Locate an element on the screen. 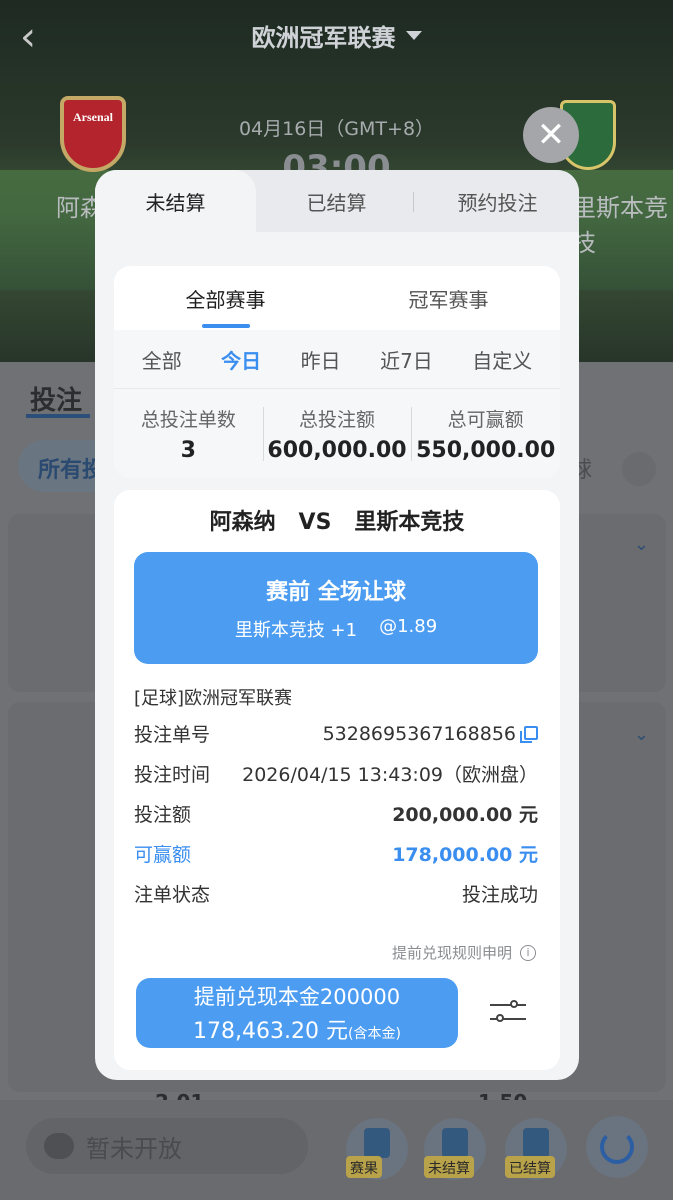  stat-value: 3 is located at coordinates (188, 450).